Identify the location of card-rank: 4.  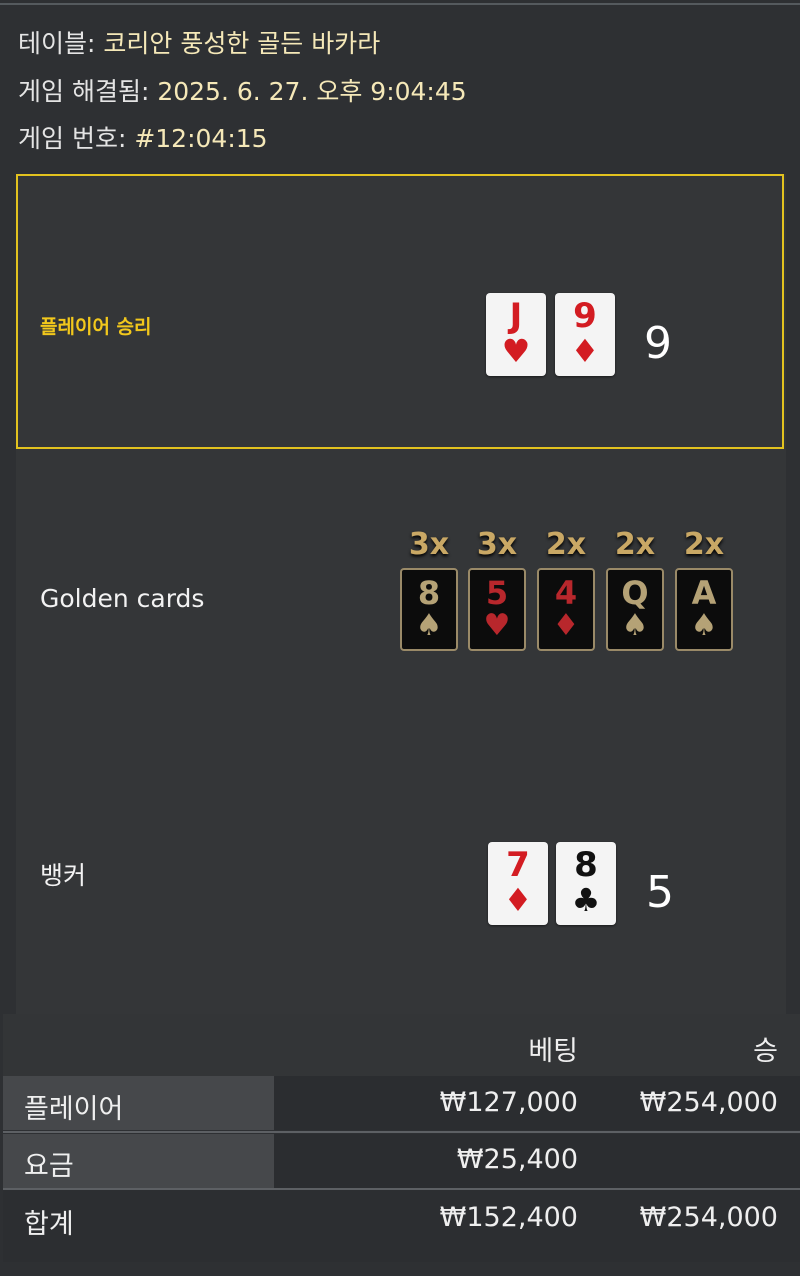
(566, 593).